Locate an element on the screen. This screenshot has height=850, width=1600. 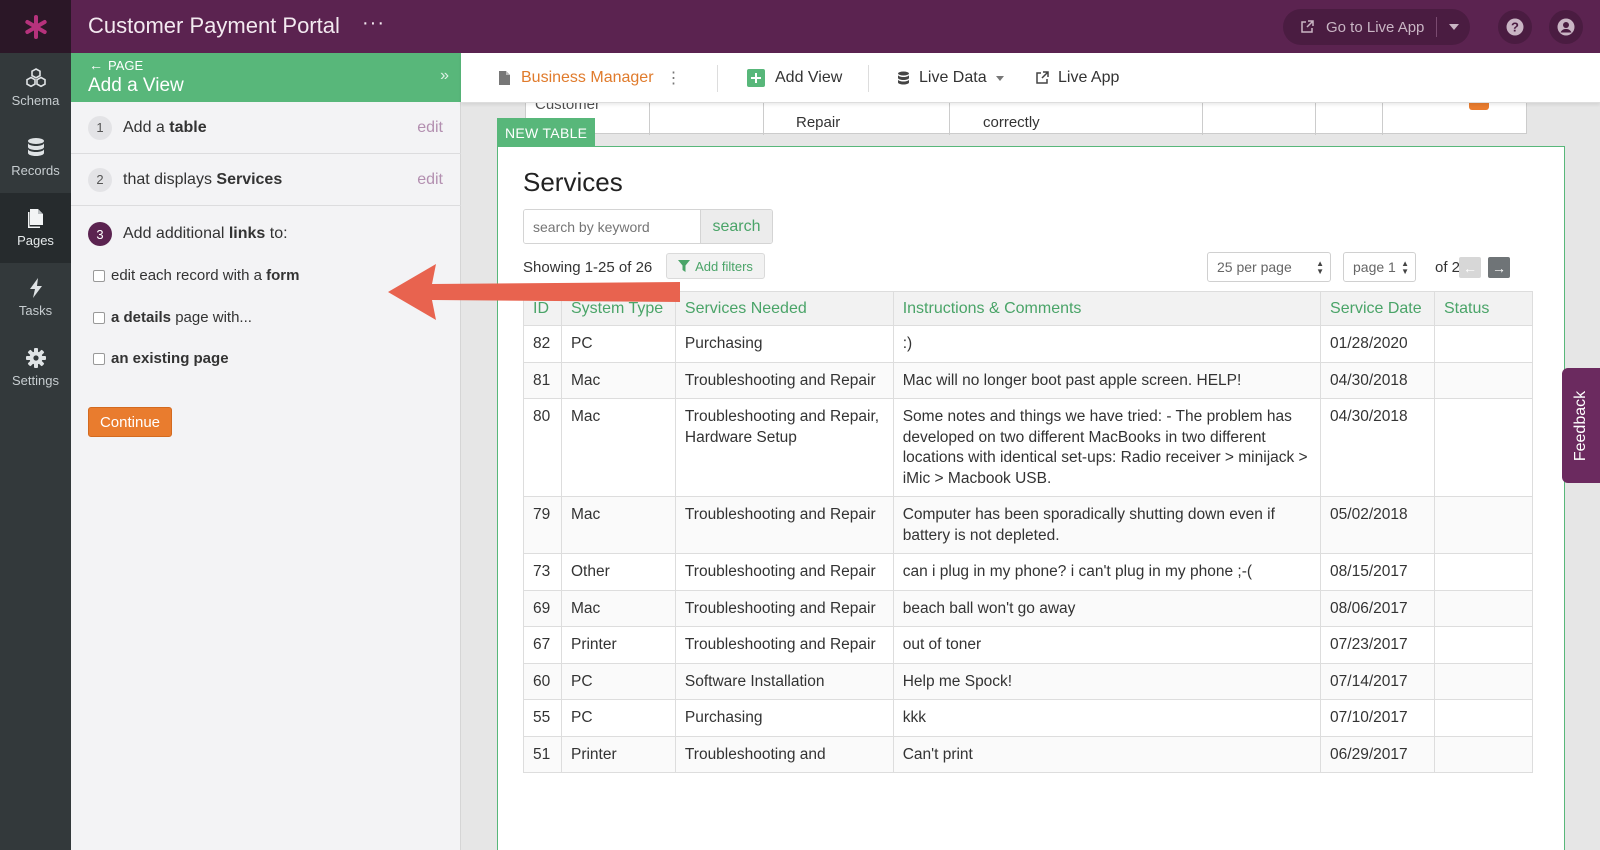
select-arrows-icon: ▲ ▼ is located at coordinates (1405, 267).